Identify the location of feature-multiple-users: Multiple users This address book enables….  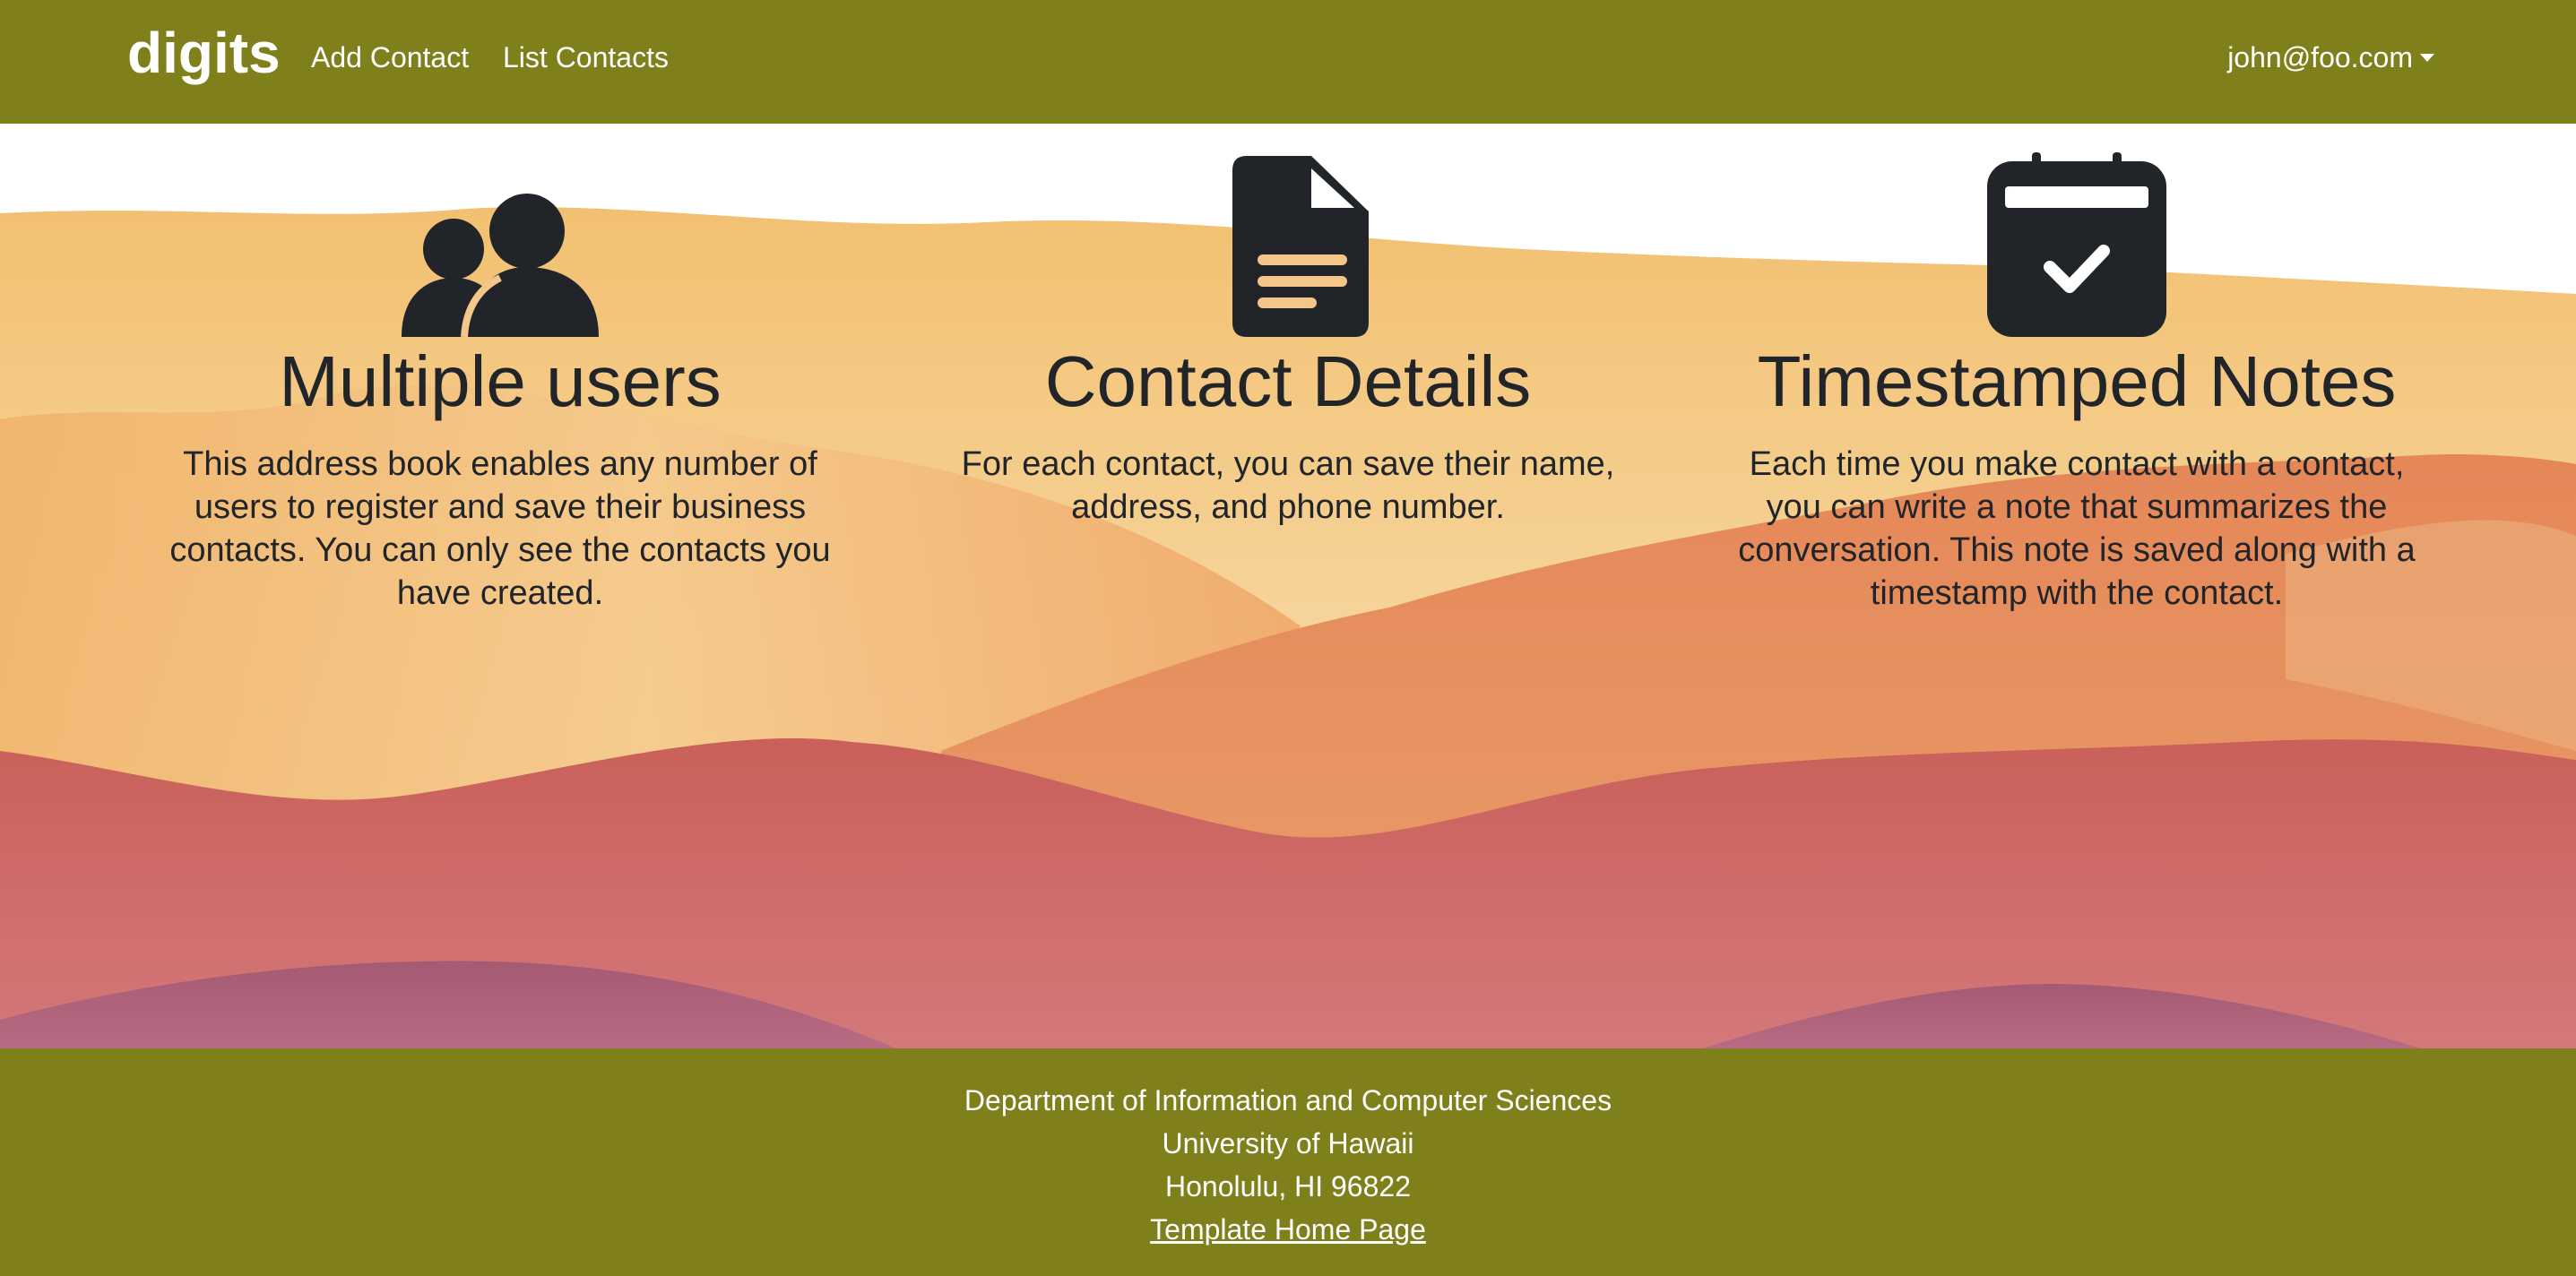
(500, 383).